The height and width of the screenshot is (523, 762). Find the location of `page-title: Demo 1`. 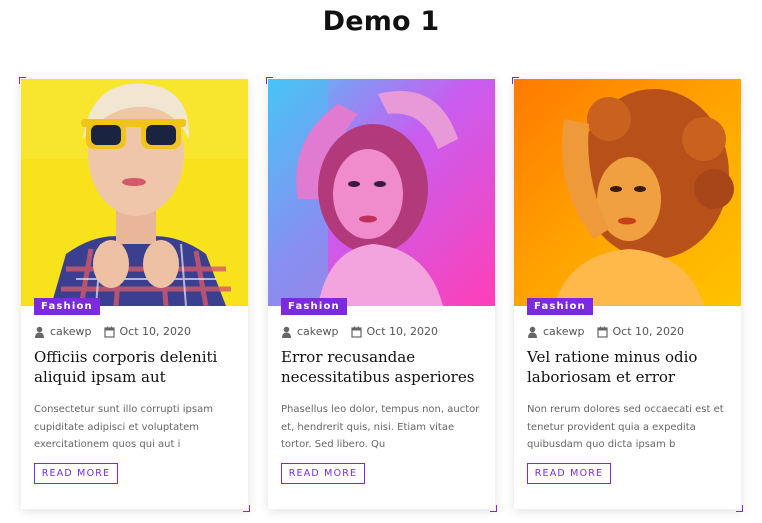

page-title: Demo 1 is located at coordinates (381, 21).